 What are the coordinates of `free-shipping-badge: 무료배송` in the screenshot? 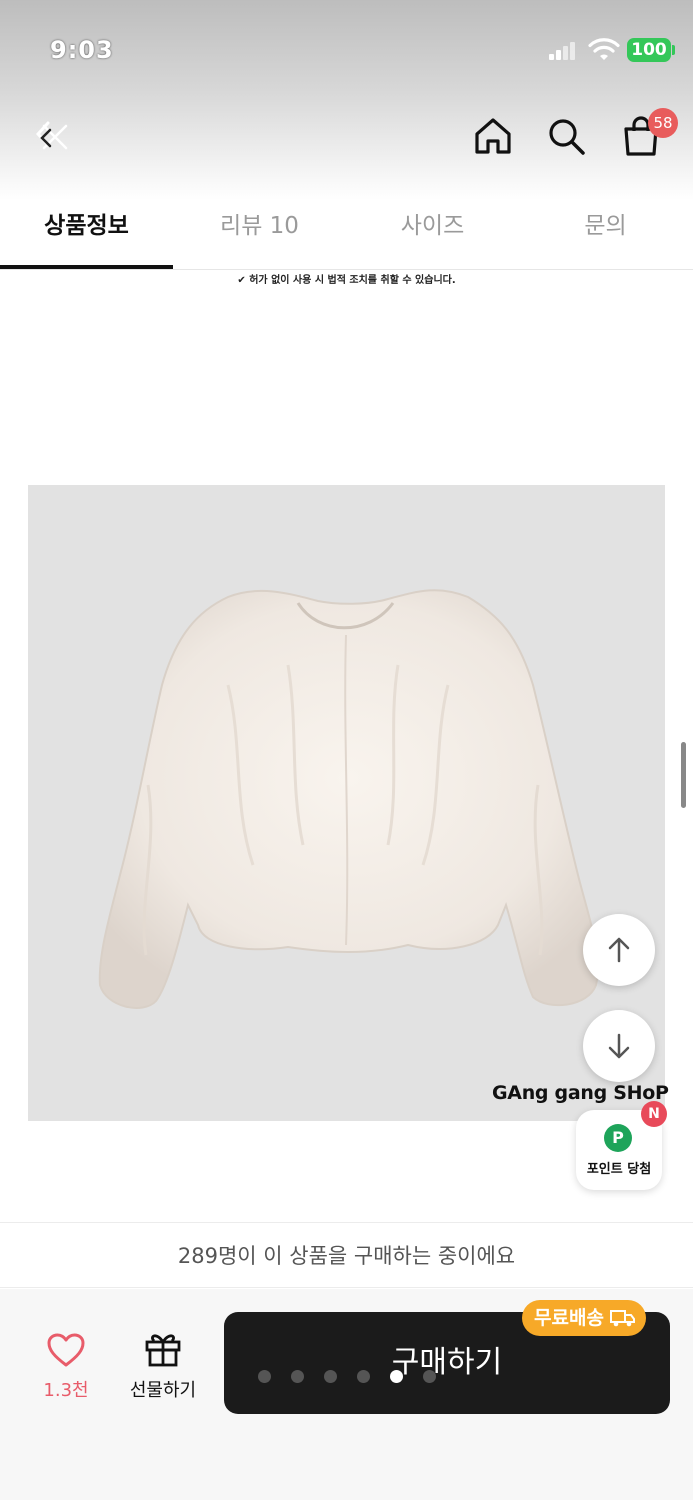 It's located at (584, 1318).